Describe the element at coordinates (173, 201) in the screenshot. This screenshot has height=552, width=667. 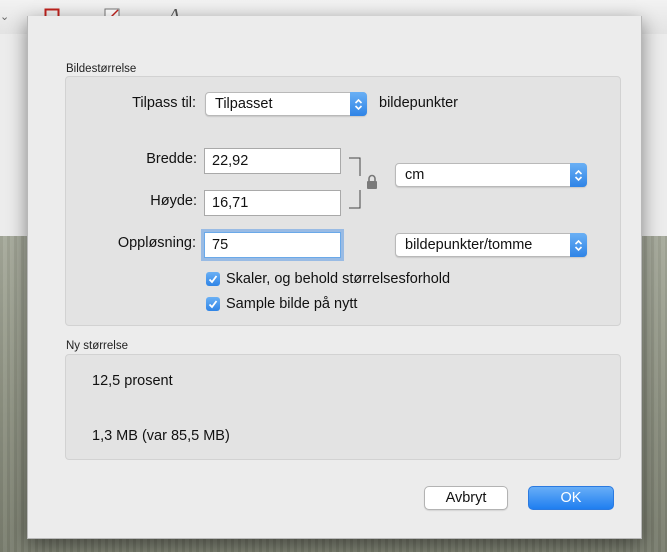
I see `height-label: Høyde:` at that location.